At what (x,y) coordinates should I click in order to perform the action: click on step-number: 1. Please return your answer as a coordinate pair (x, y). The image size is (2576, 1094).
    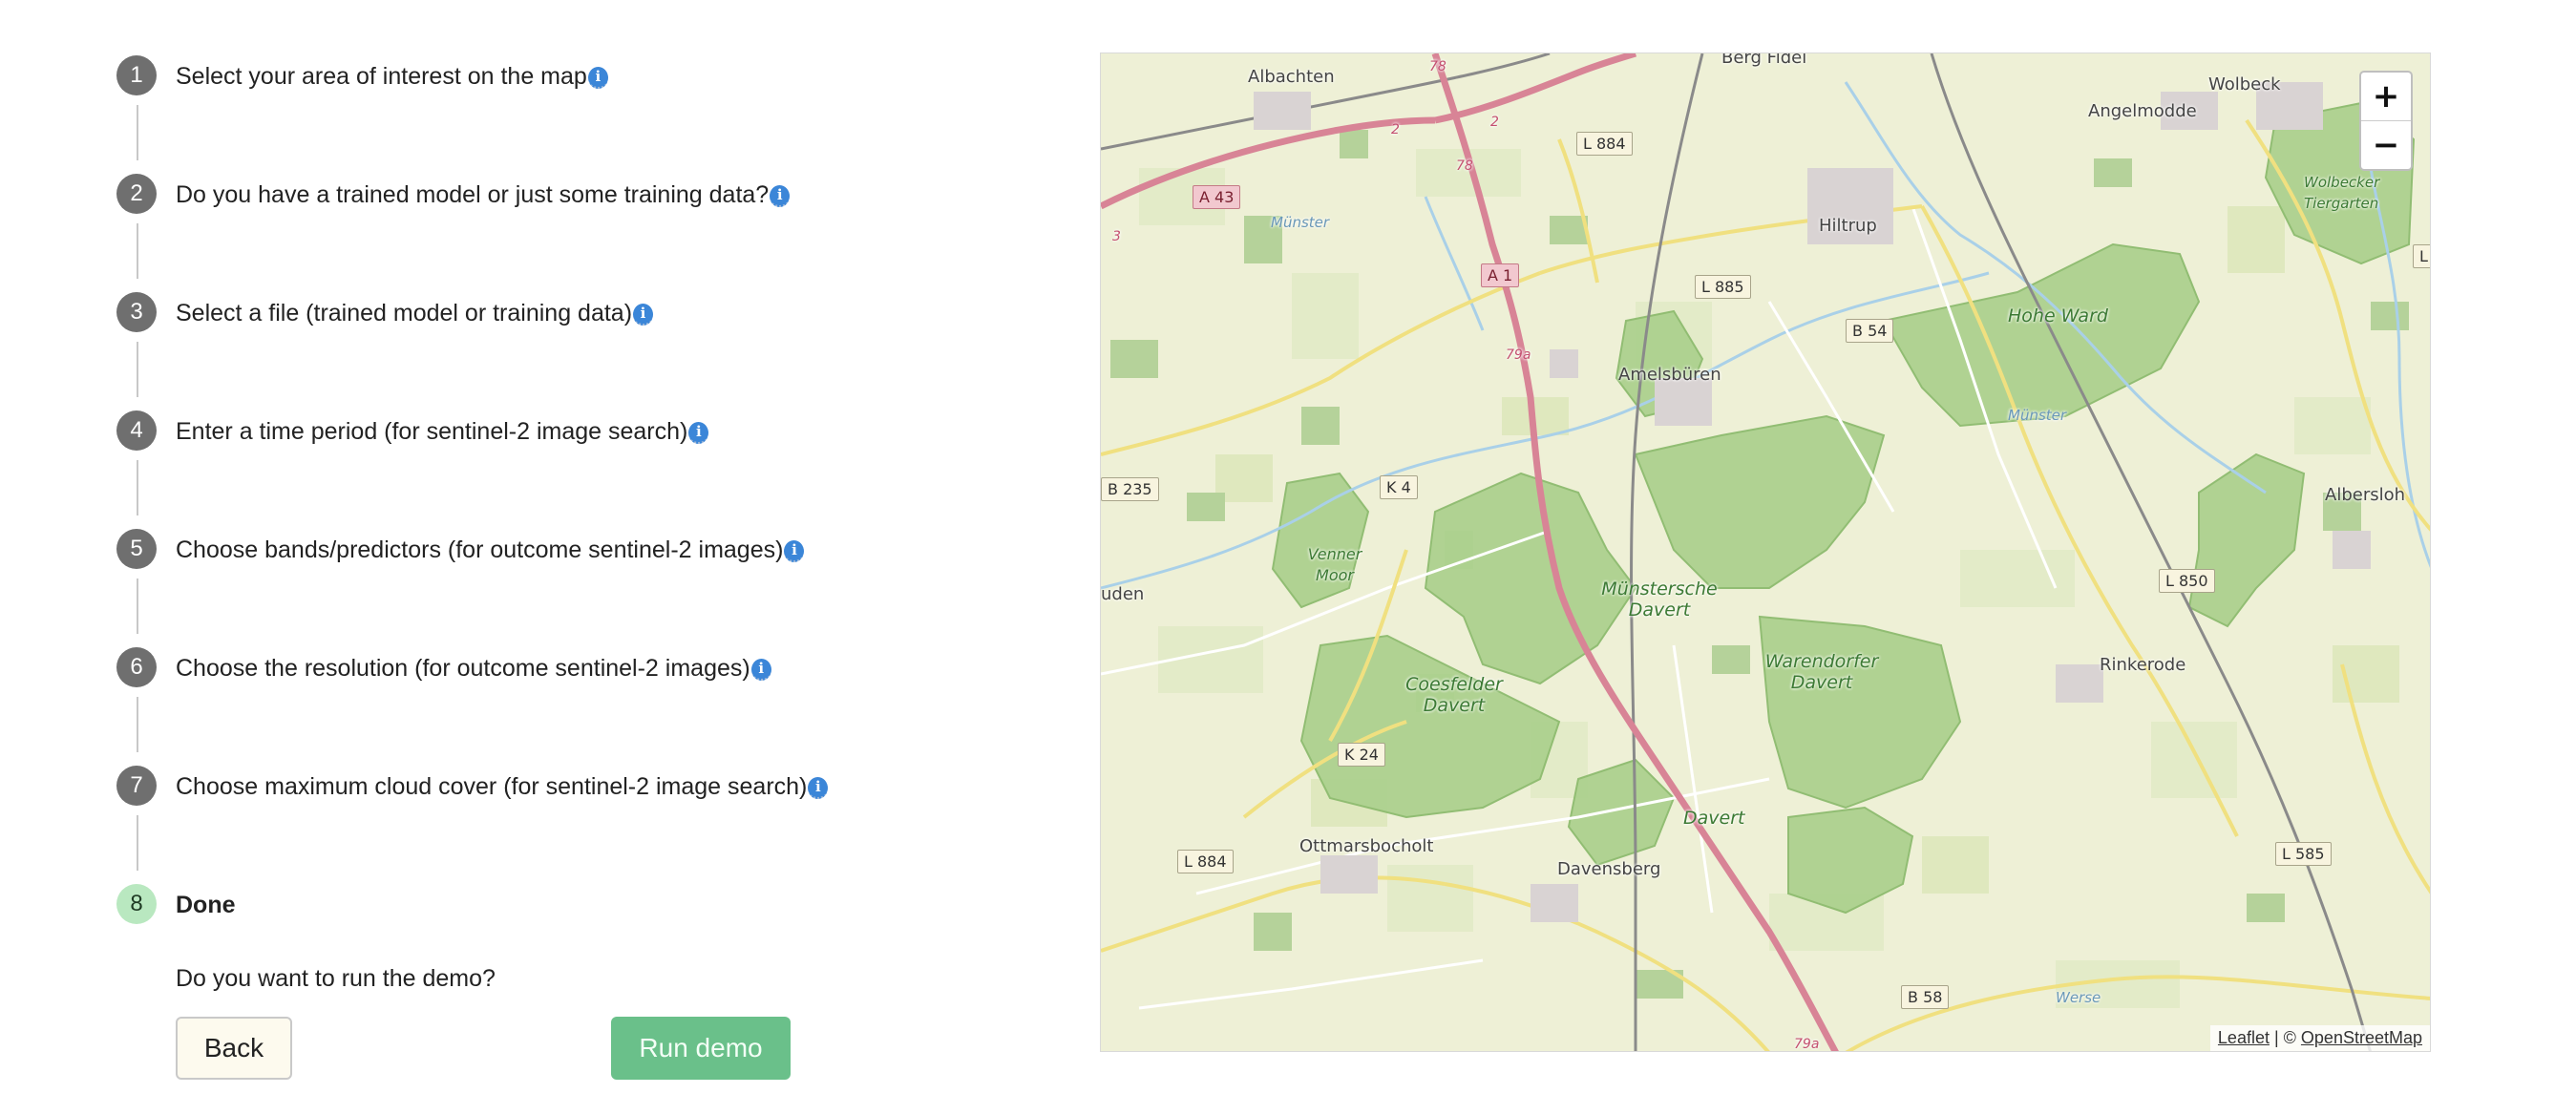
    Looking at the image, I should click on (136, 75).